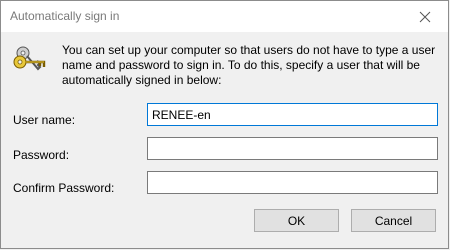 Image resolution: width=450 pixels, height=250 pixels. I want to click on dialog-title: Automatically sign in, so click(65, 16).